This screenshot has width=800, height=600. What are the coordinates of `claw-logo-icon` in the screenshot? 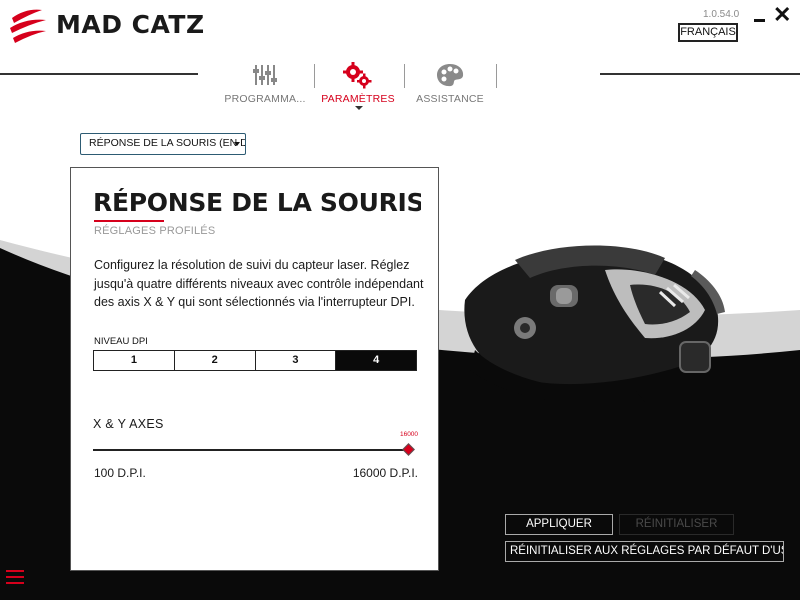 It's located at (28, 26).